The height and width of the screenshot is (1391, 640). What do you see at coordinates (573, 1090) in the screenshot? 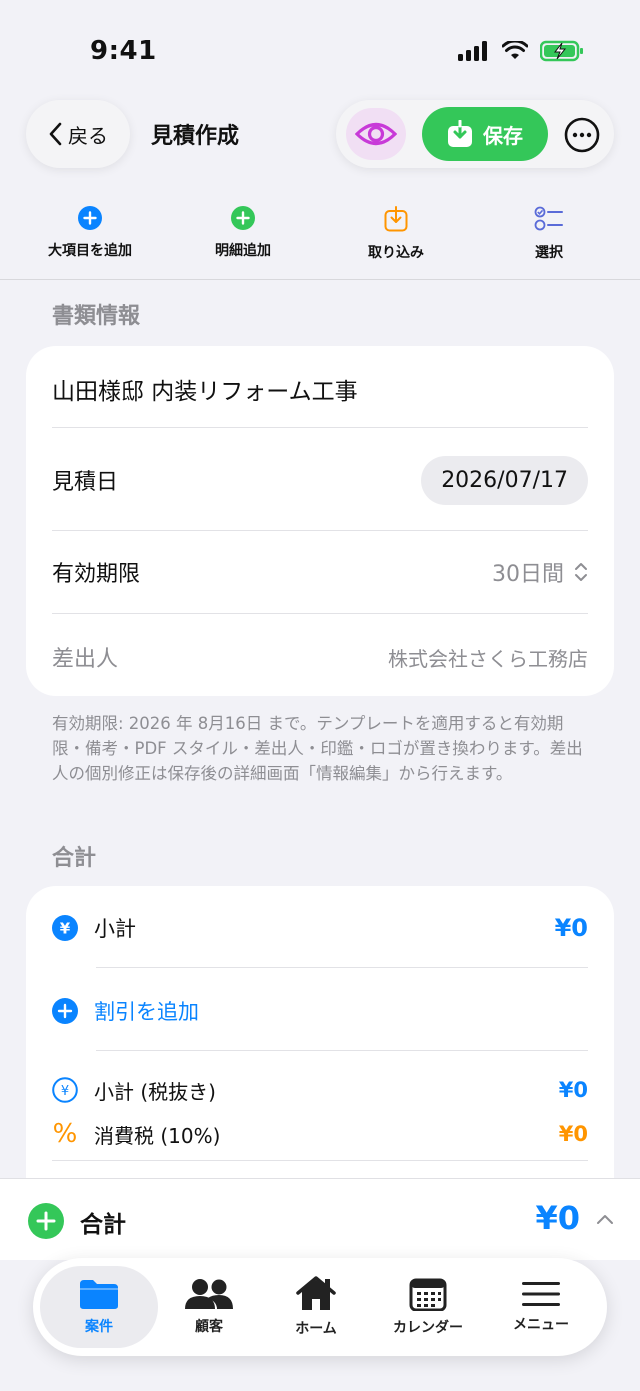
I see `subtotal-ex-tax-value: ¥0` at bounding box center [573, 1090].